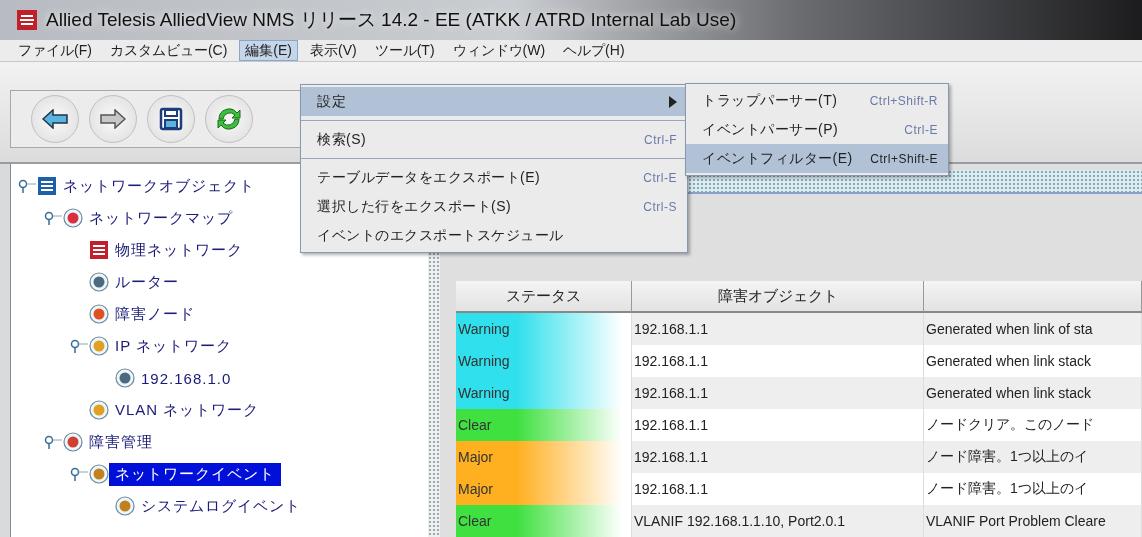 The height and width of the screenshot is (537, 1142). What do you see at coordinates (904, 158) in the screenshot?
I see `shortcut-label: Ctrl+Shift-E` at bounding box center [904, 158].